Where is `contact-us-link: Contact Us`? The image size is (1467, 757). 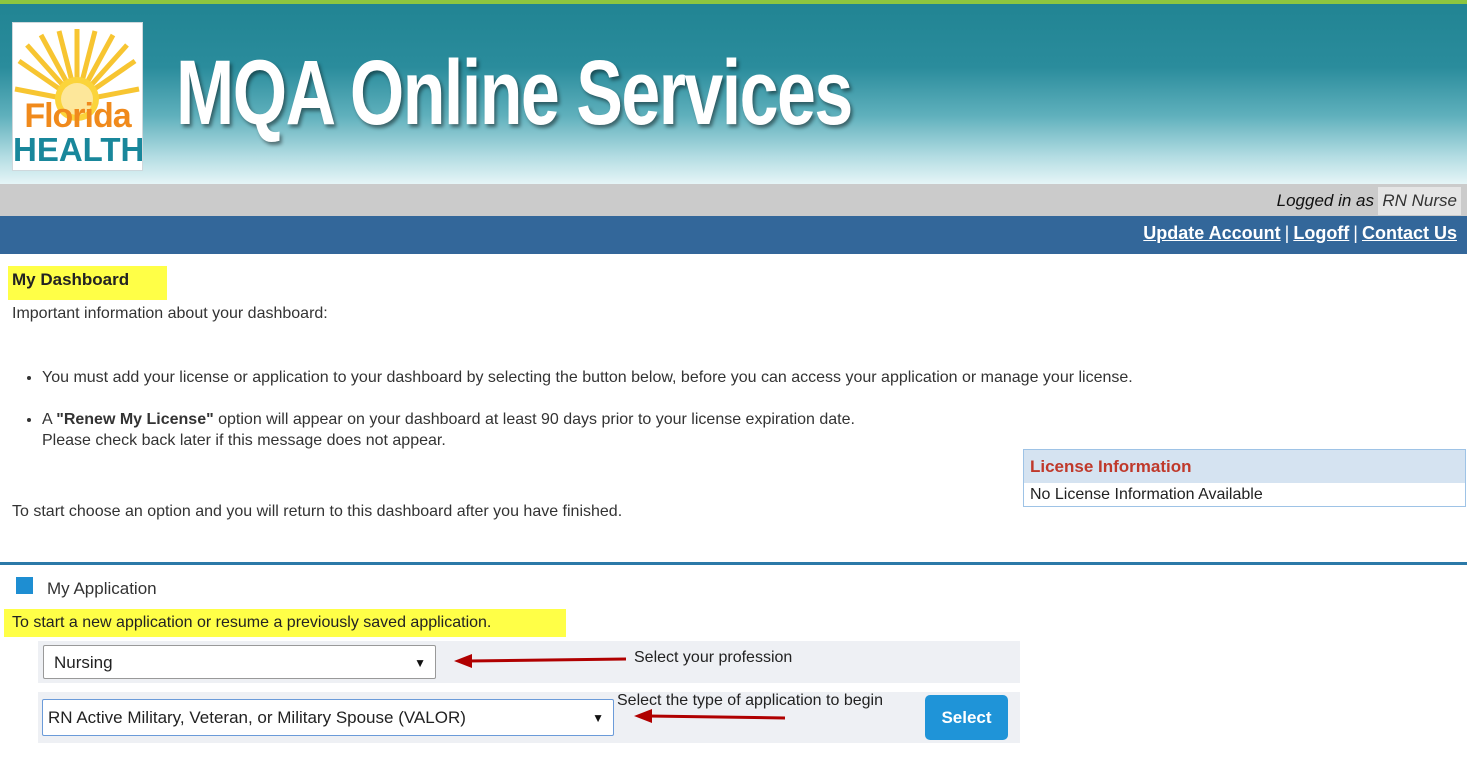
contact-us-link: Contact Us is located at coordinates (1409, 233).